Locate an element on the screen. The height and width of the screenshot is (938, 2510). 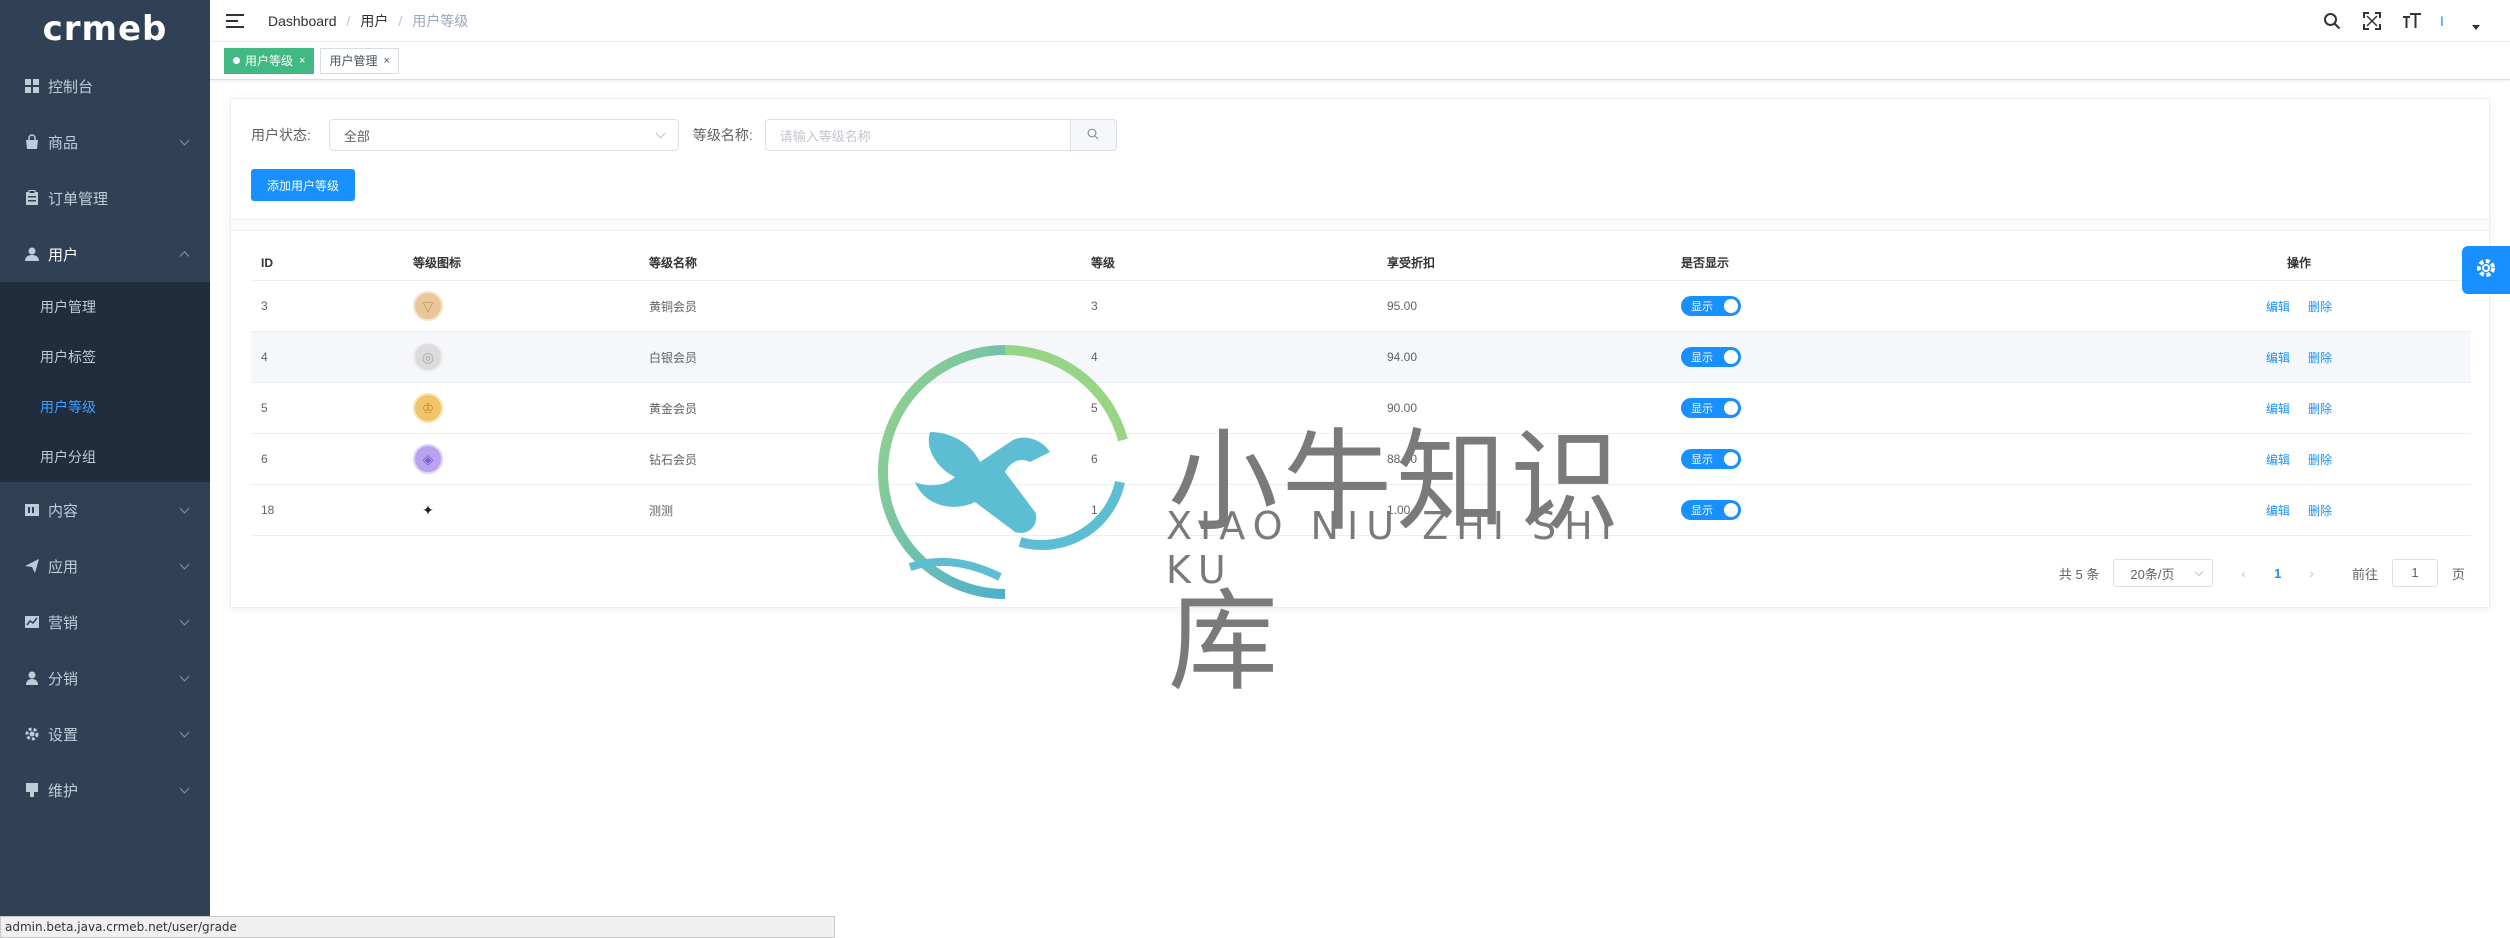
goto-page-input: 1 is located at coordinates (2414, 573).